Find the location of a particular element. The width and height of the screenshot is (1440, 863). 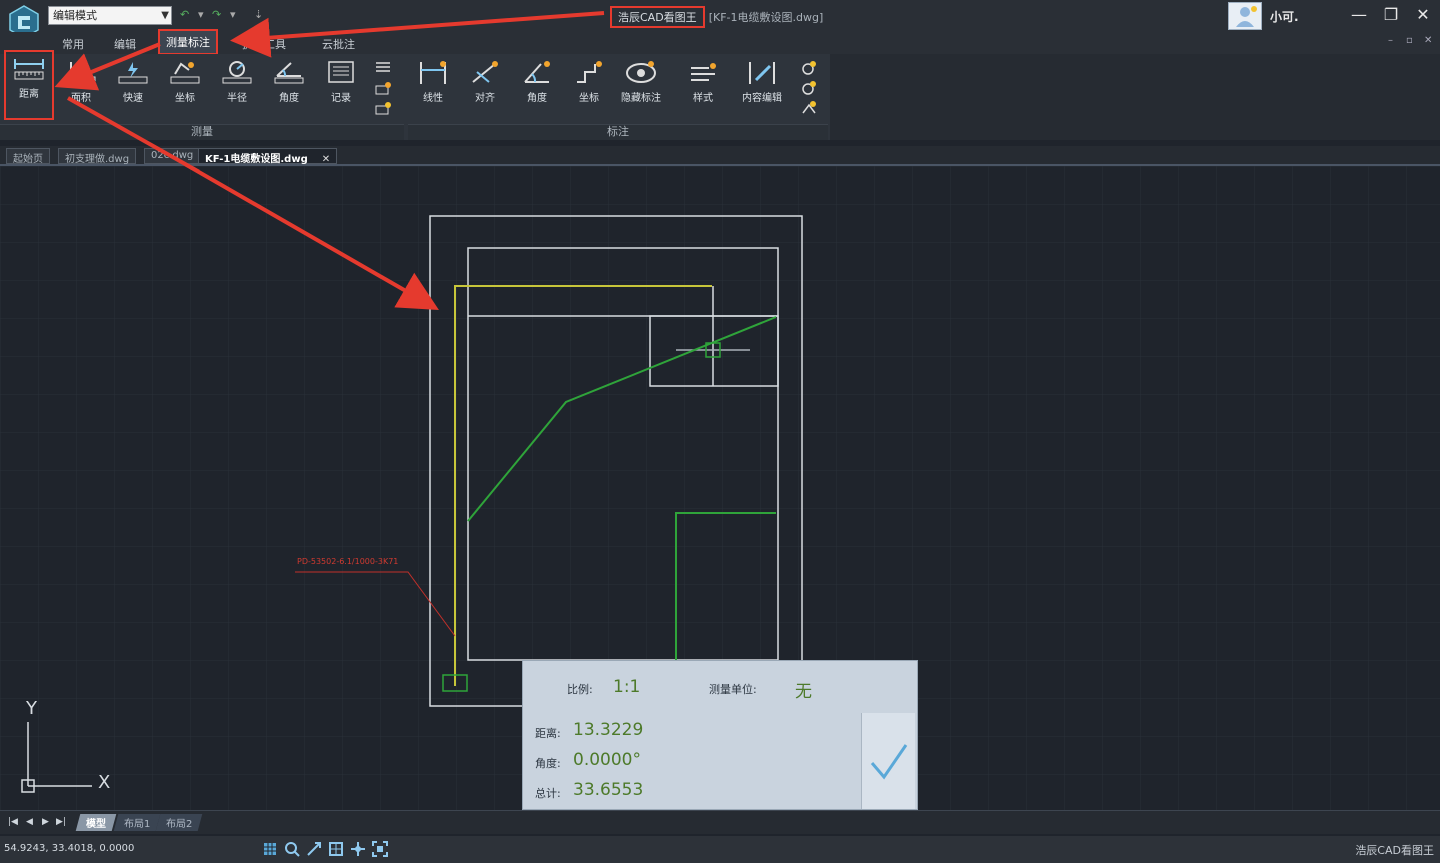

annotate-coordinate-button: 坐标 is located at coordinates (589, 86).